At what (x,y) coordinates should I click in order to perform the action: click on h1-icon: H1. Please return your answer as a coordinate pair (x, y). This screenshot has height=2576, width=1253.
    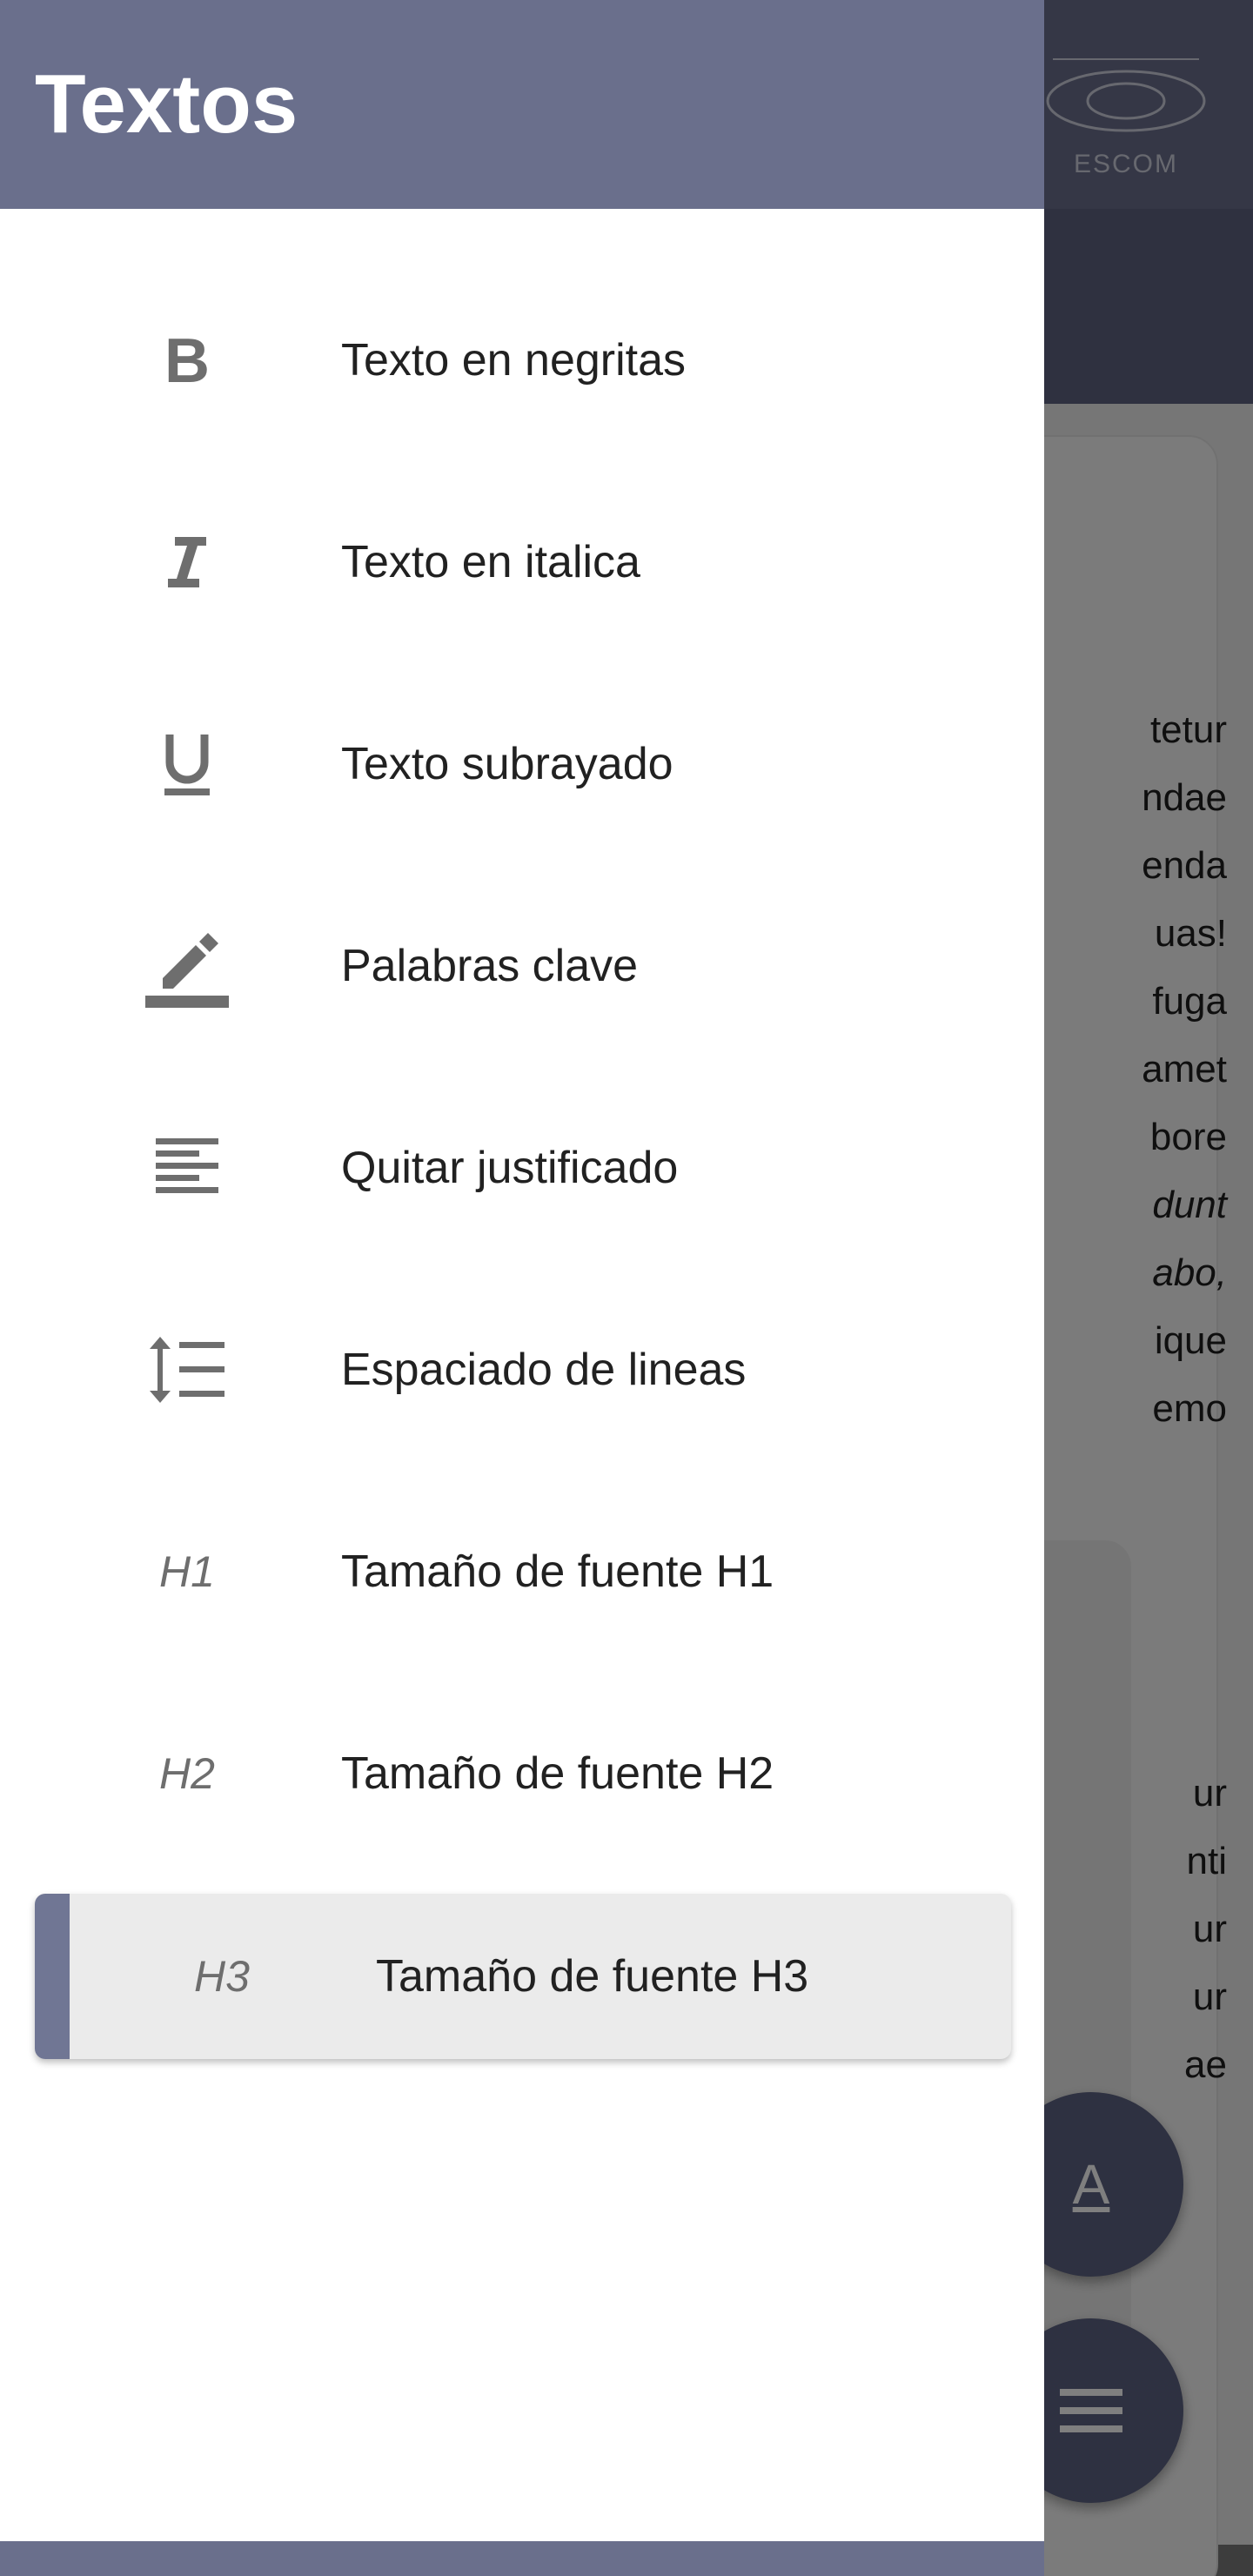
    Looking at the image, I should click on (187, 1571).